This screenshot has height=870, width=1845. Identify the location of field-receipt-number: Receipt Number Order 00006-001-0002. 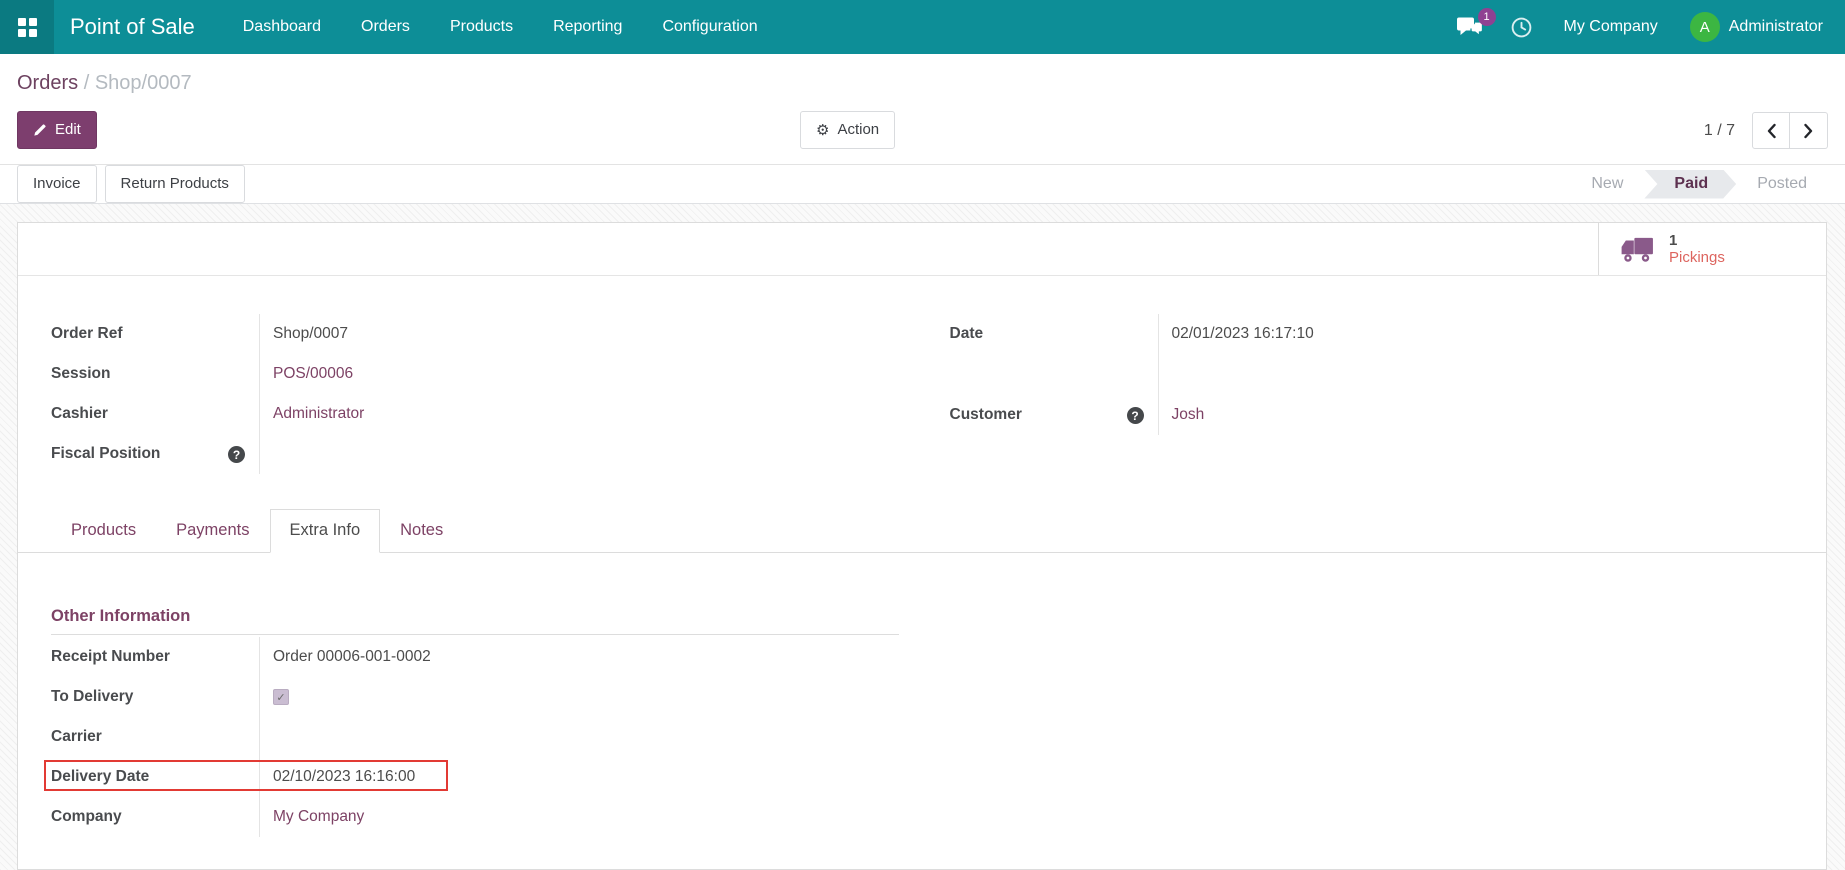
(475, 657).